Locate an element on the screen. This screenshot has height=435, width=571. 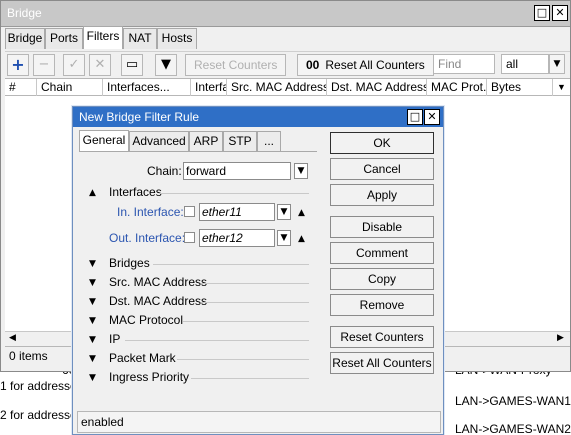
dialog-maximize-icon: □ is located at coordinates (415, 117).